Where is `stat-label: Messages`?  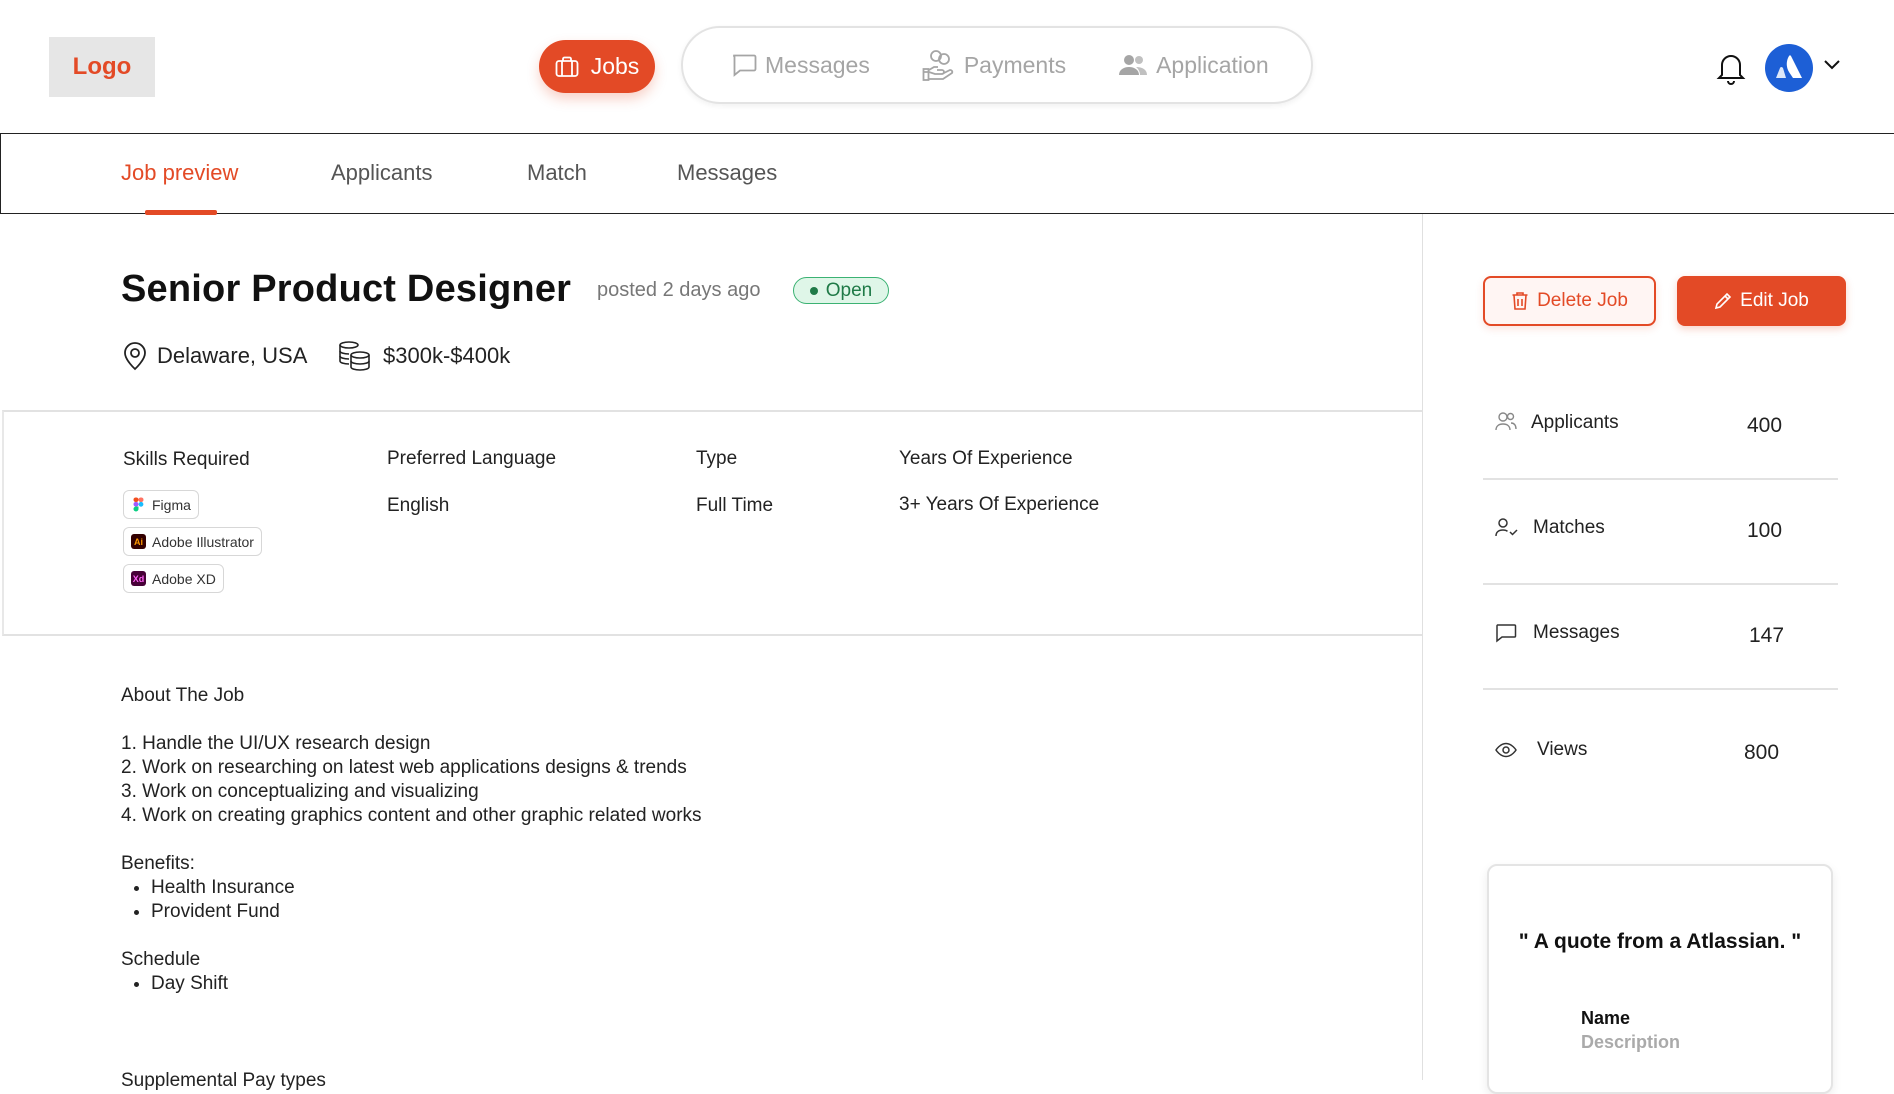 stat-label: Messages is located at coordinates (1576, 632).